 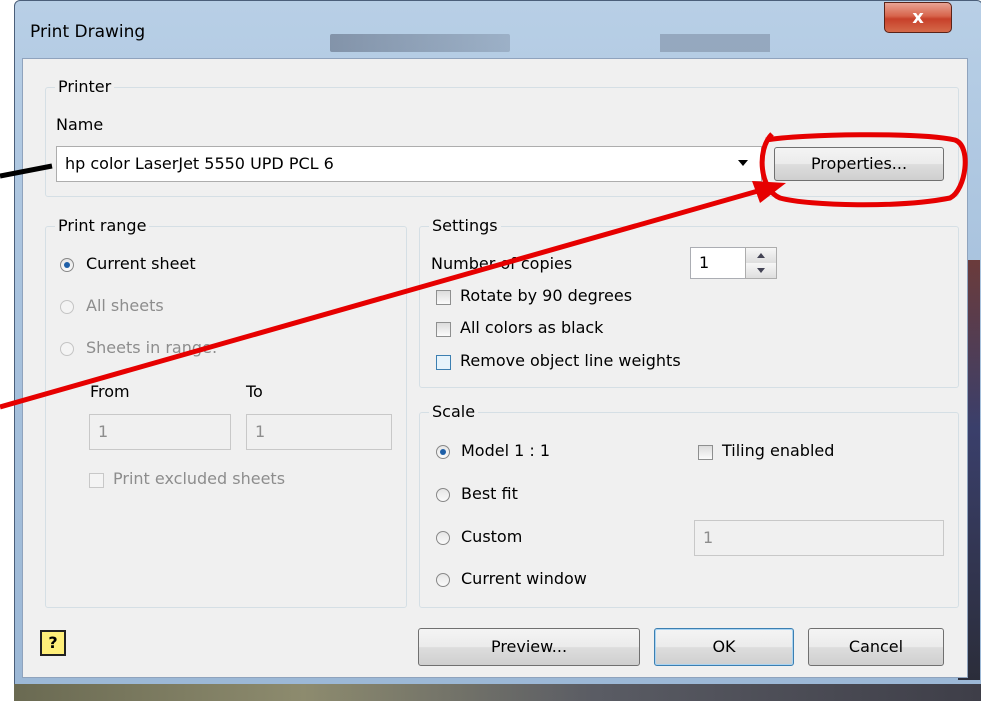 I want to click on annotation-black-line, so click(x=26, y=171).